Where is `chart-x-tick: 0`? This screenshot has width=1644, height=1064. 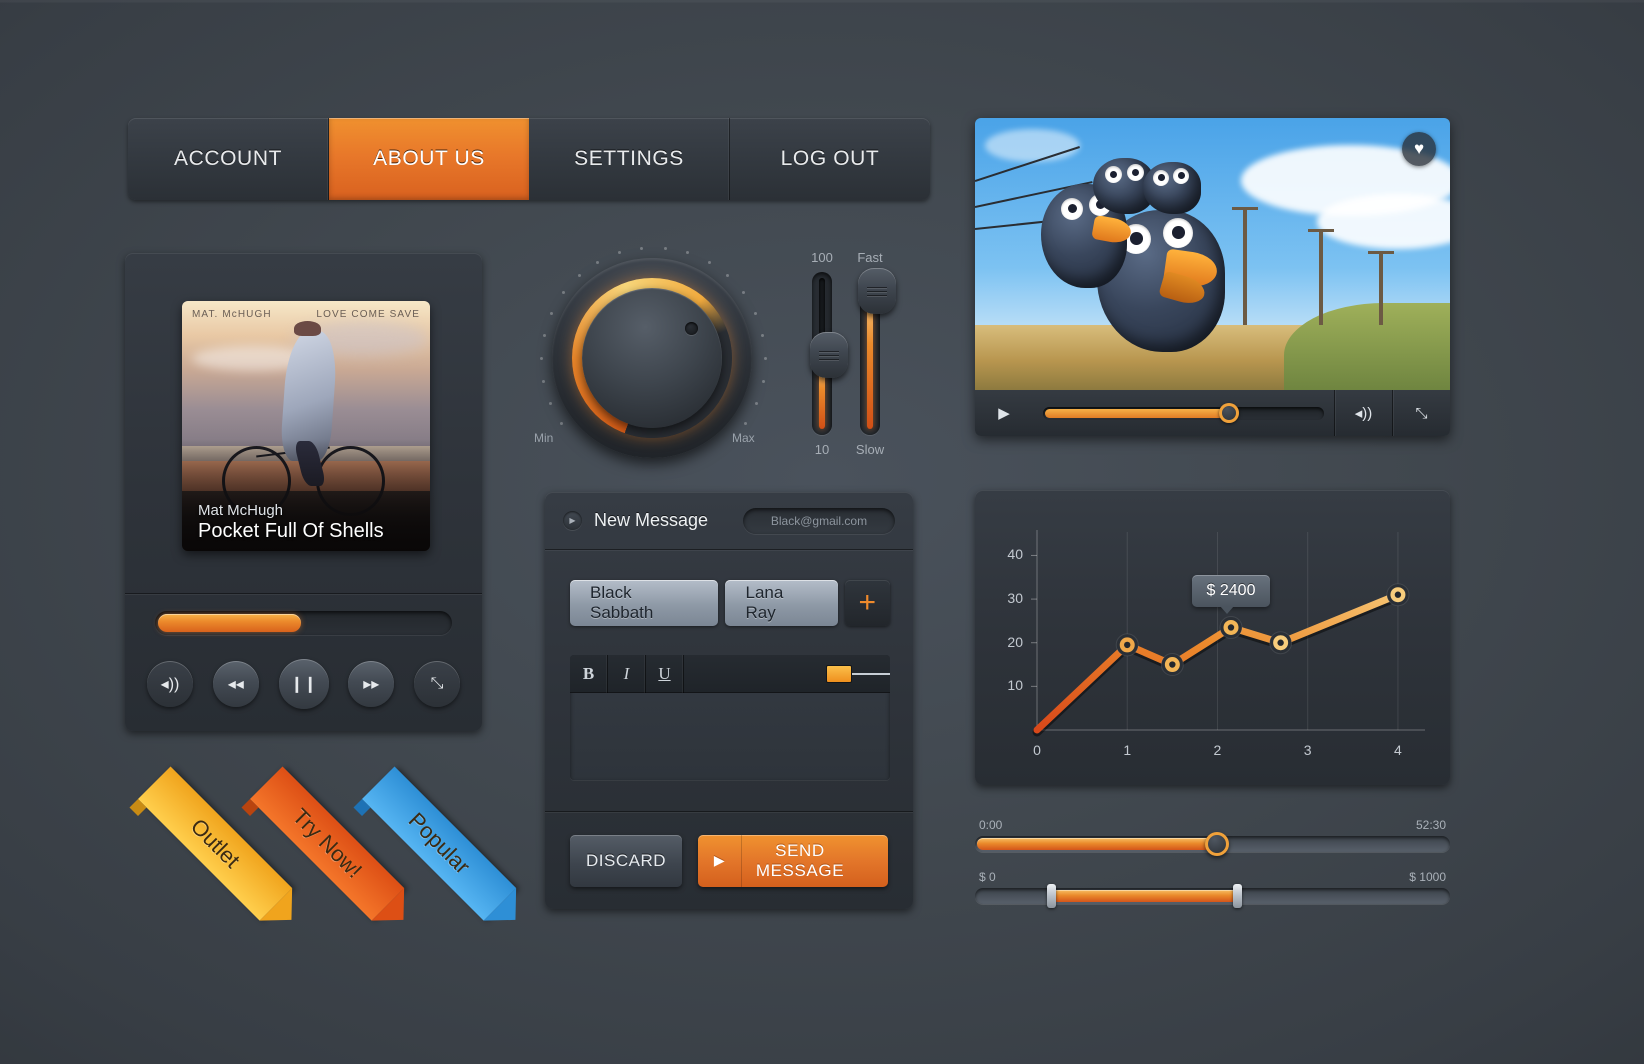
chart-x-tick: 0 is located at coordinates (1037, 750).